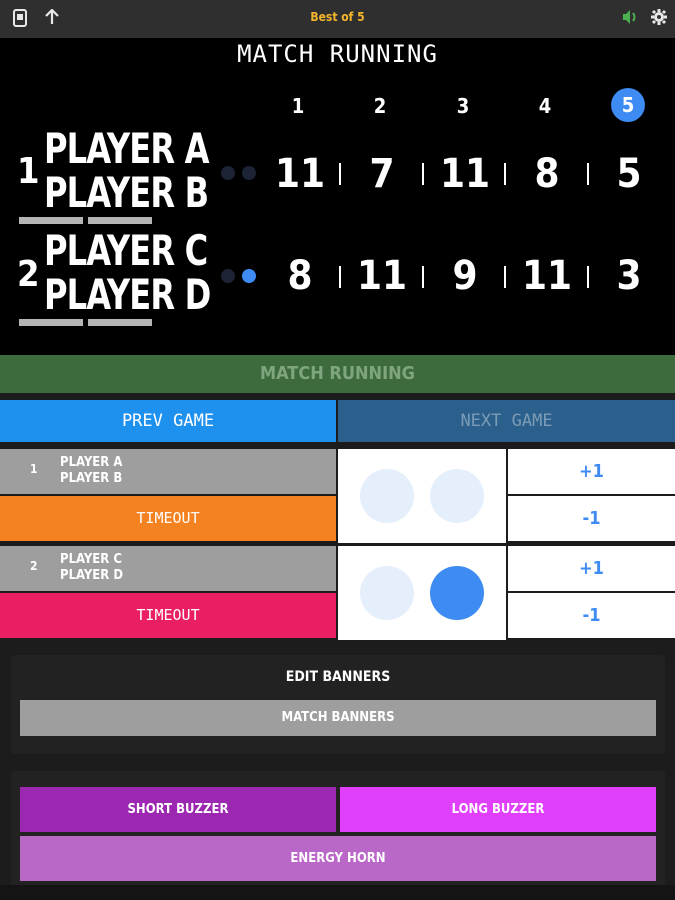 The height and width of the screenshot is (900, 675). Describe the element at coordinates (300, 174) in the screenshot. I see `team-1-score-game-1: 11` at that location.